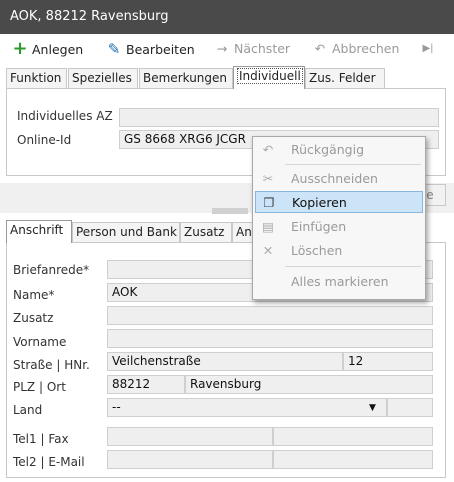 Image resolution: width=454 pixels, height=482 pixels. I want to click on street-field: Veilchenstraße, so click(225, 361).